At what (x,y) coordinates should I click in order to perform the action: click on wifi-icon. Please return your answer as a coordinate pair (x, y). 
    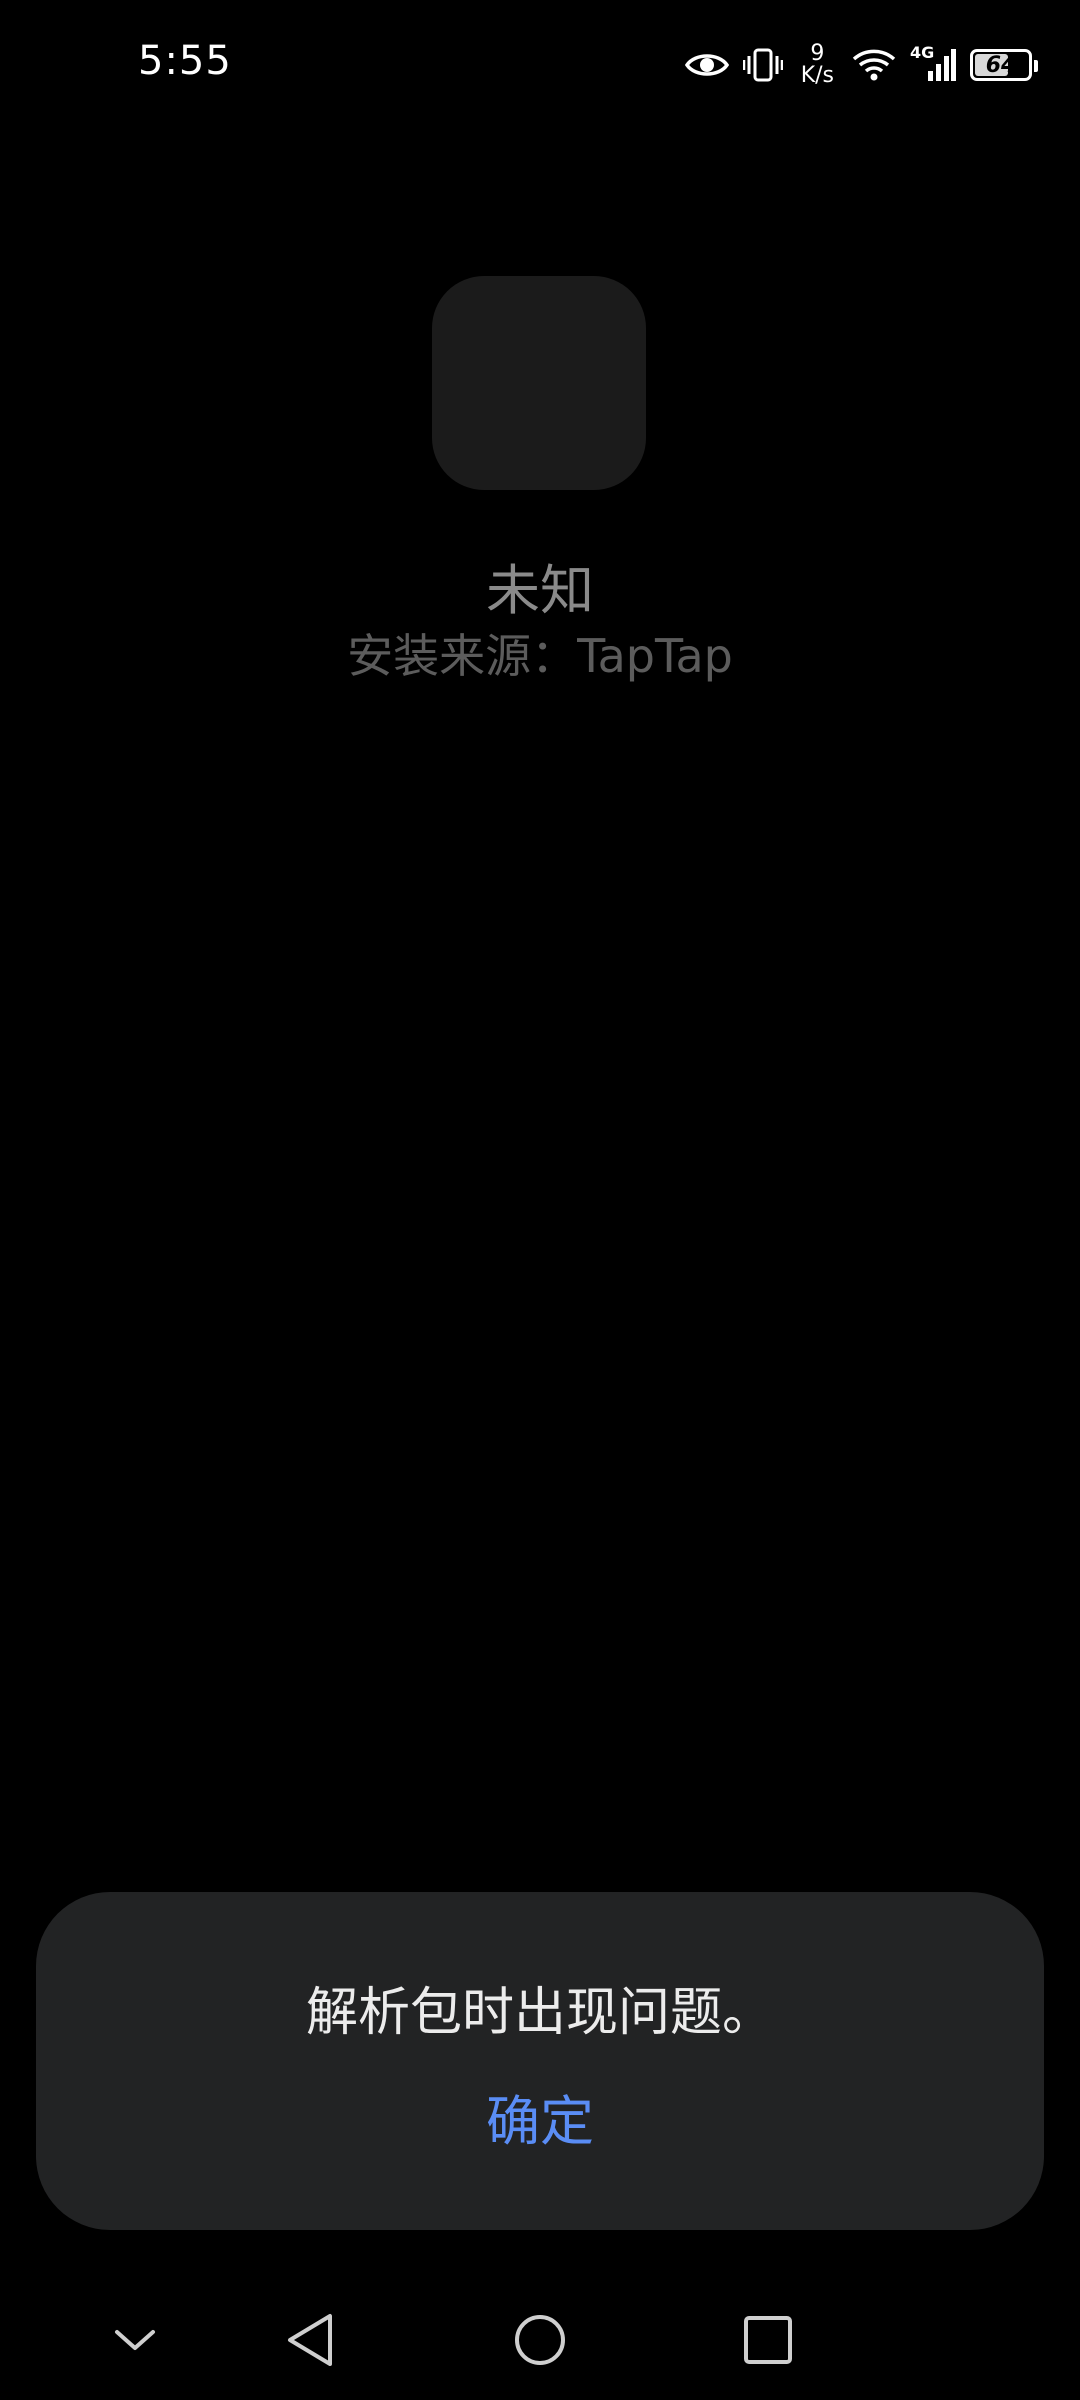
    Looking at the image, I should click on (874, 65).